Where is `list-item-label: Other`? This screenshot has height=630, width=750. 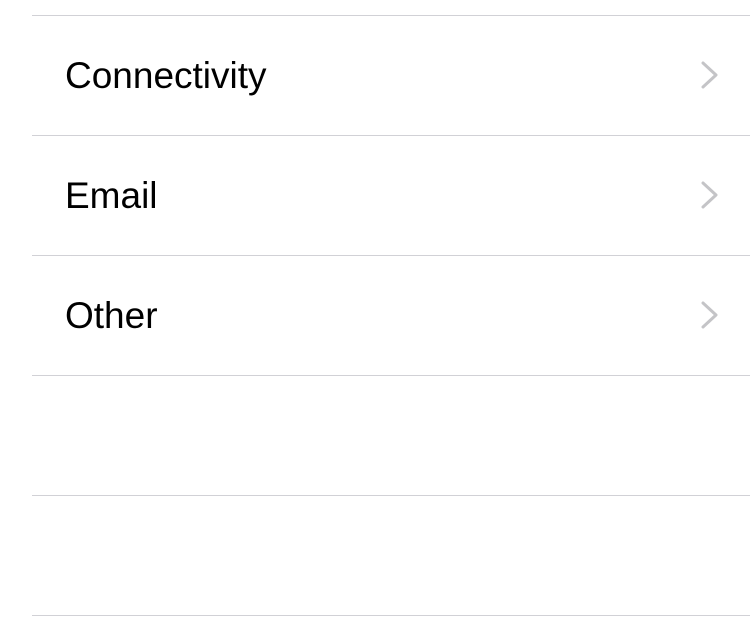 list-item-label: Other is located at coordinates (111, 315).